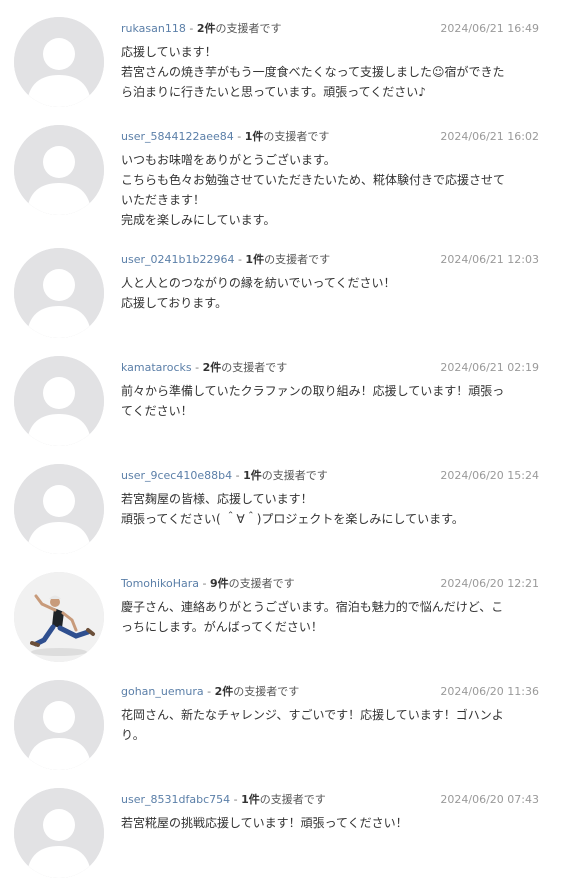  What do you see at coordinates (217, 499) in the screenshot?
I see `comment-line: 若宮麹屋の皆様、応援しています！` at bounding box center [217, 499].